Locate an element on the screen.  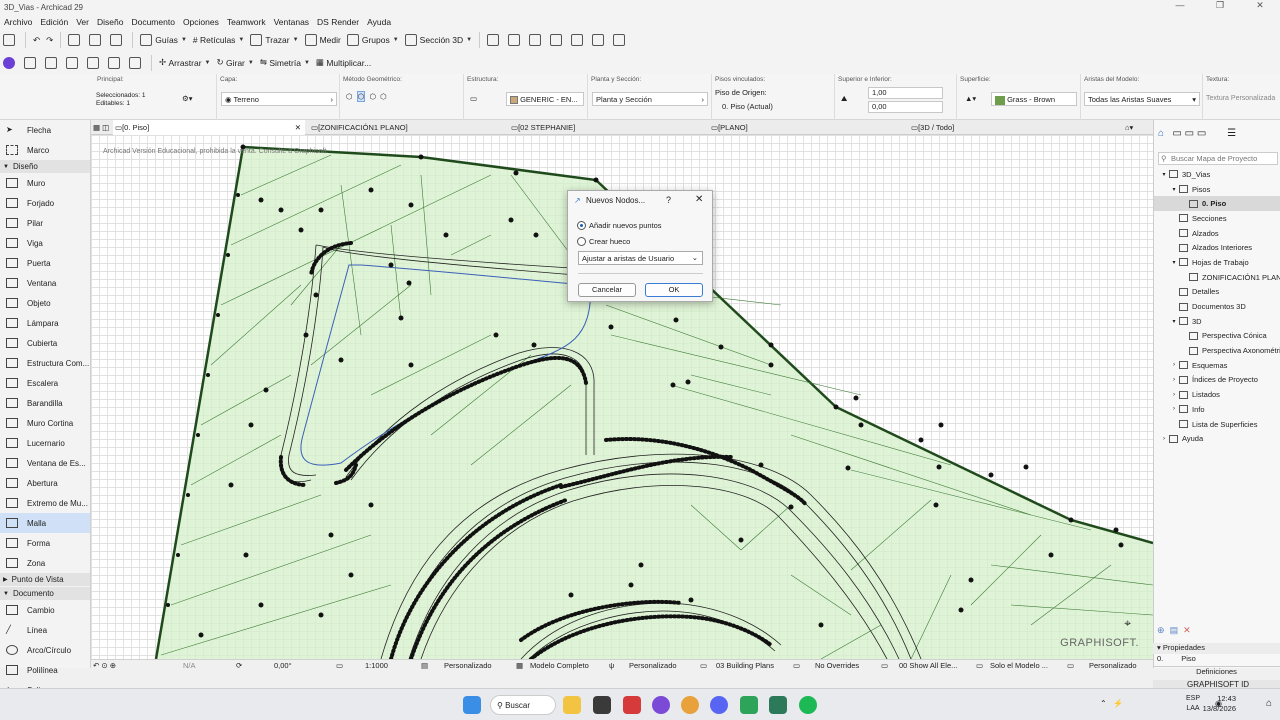
tool-arco-circulo: Arco/Círculo is located at coordinates (45, 650).